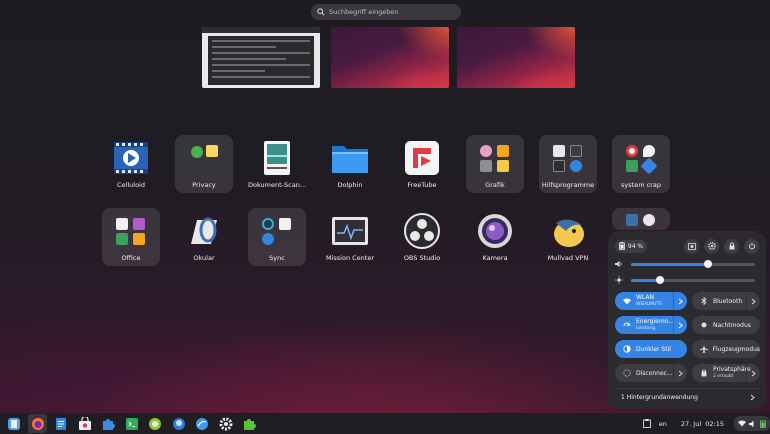  Describe the element at coordinates (619, 280) in the screenshot. I see `sun-icon` at that location.